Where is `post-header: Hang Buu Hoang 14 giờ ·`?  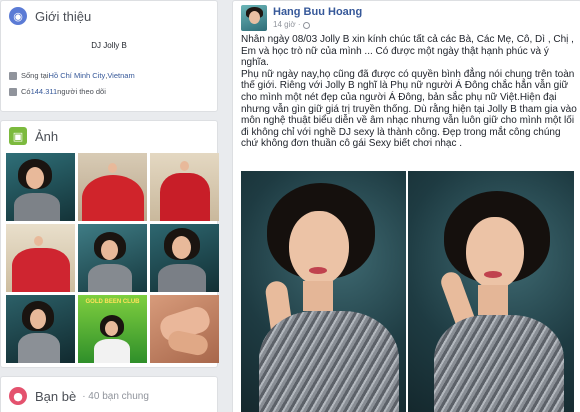
post-header: Hang Buu Hoang 14 giờ · is located at coordinates (301, 18).